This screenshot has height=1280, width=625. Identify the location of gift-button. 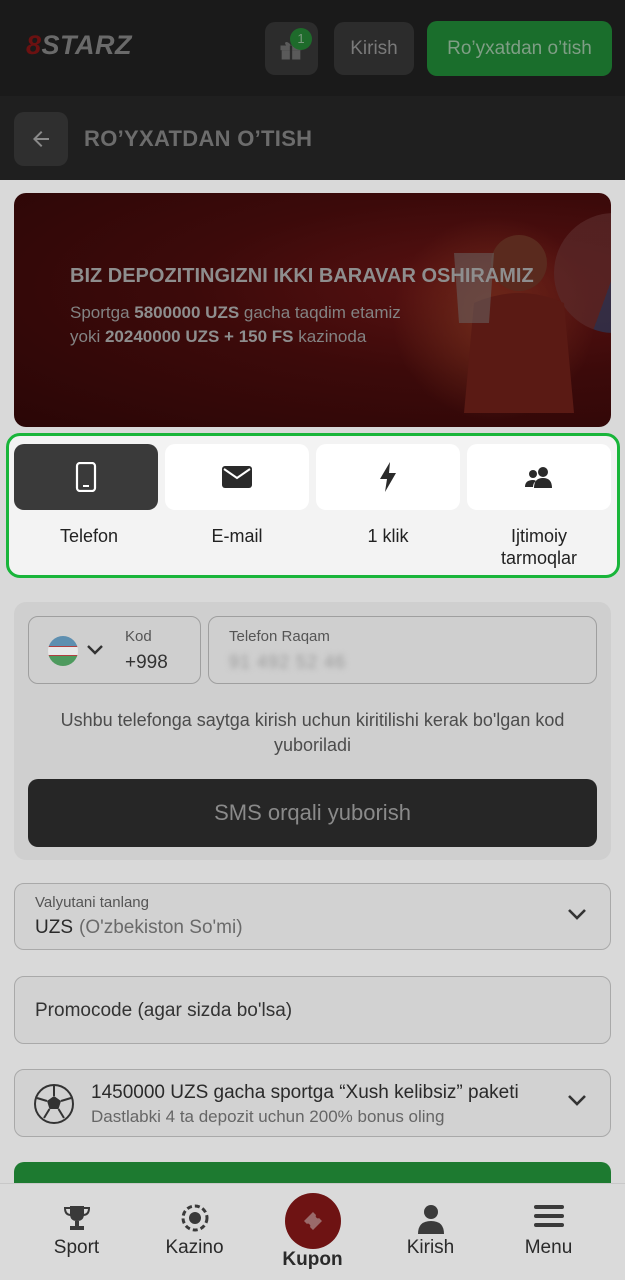
(291, 48).